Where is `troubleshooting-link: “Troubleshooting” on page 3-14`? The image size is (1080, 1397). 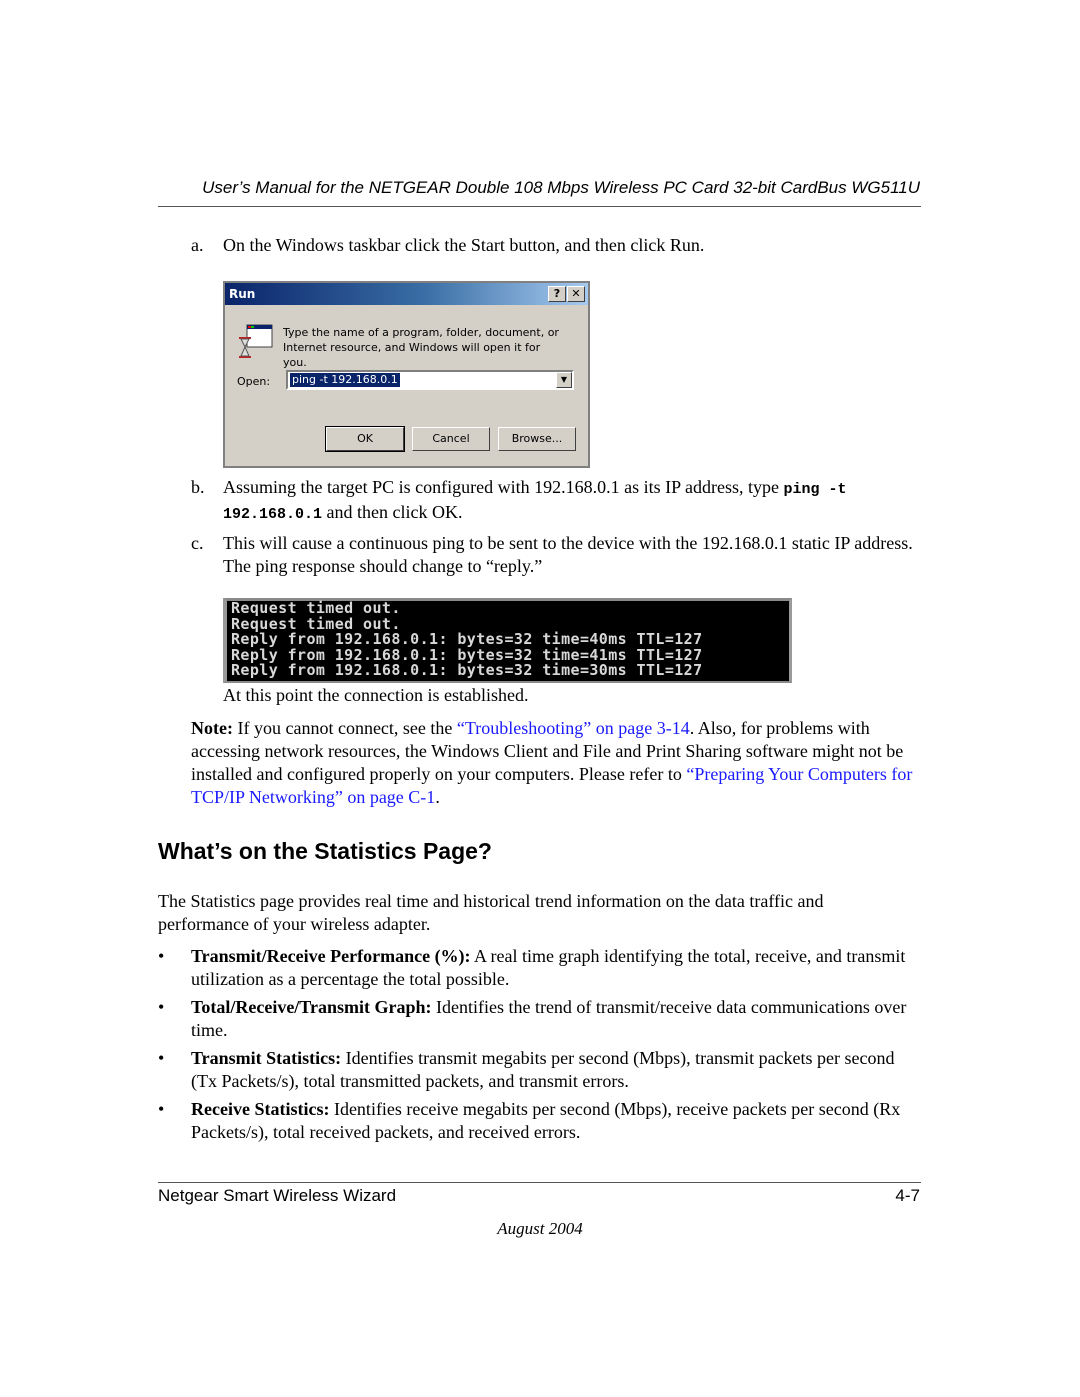
troubleshooting-link: “Troubleshooting” on page 3-14 is located at coordinates (573, 728).